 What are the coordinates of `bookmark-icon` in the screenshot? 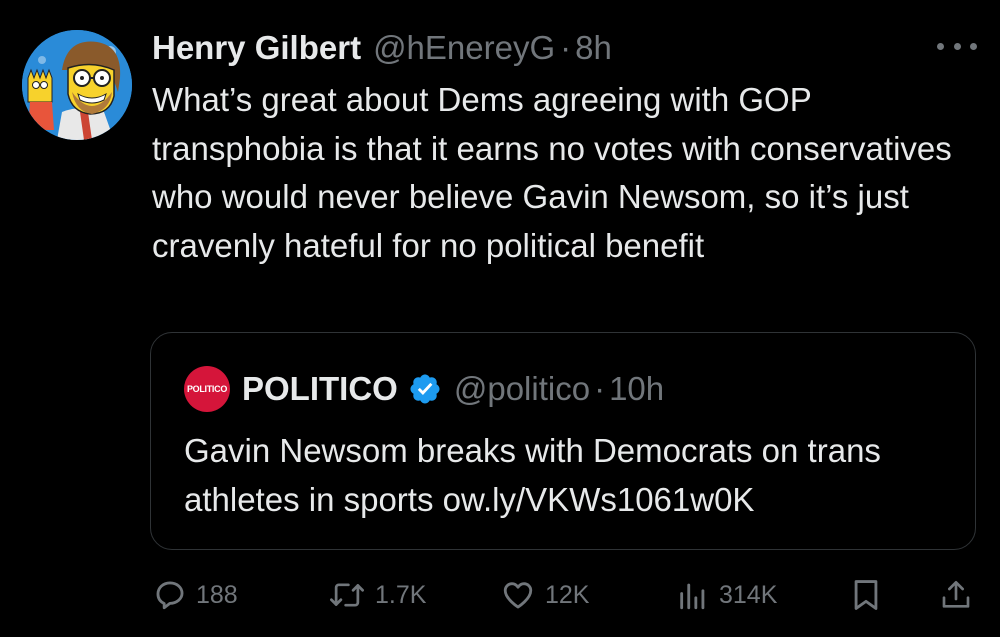 It's located at (866, 595).